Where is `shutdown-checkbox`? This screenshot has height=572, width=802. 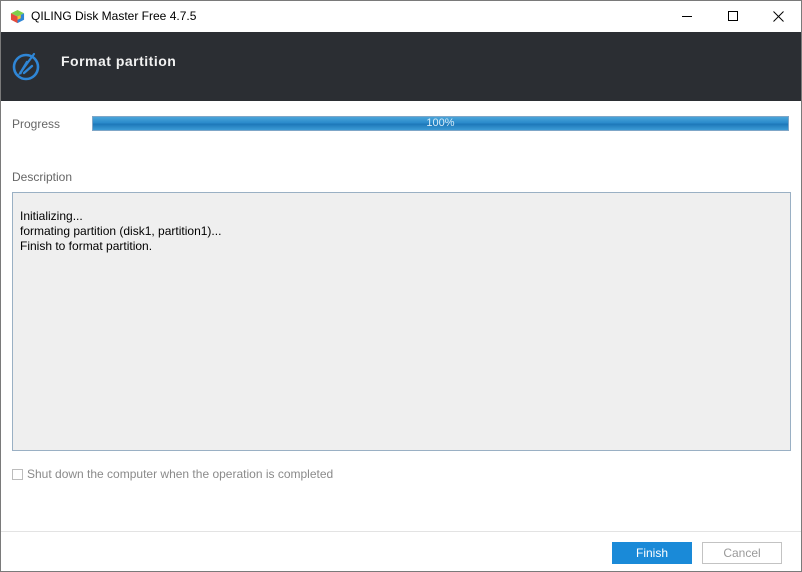 shutdown-checkbox is located at coordinates (17, 474).